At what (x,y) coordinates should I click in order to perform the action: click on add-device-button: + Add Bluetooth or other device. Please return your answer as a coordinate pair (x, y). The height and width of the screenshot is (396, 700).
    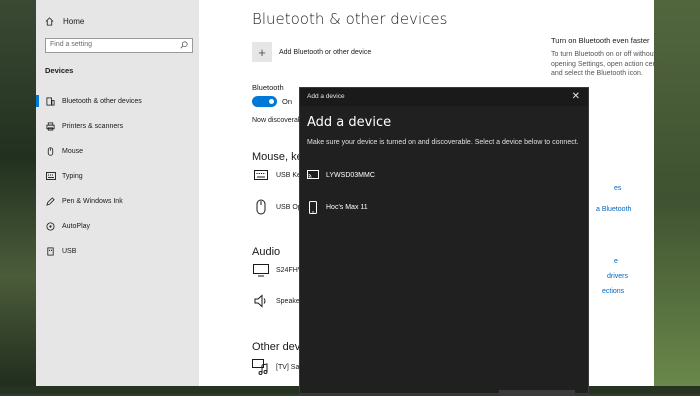
    Looking at the image, I should click on (311, 52).